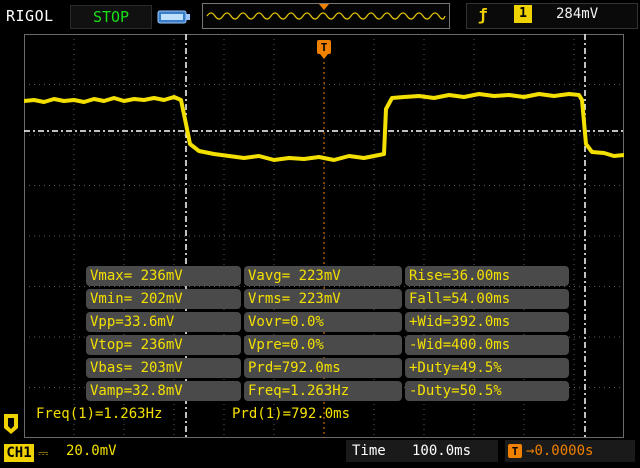 Image resolution: width=640 pixels, height=468 pixels. Describe the element at coordinates (163, 345) in the screenshot. I see `measurement-vtop: Vtop= 236mV` at that location.